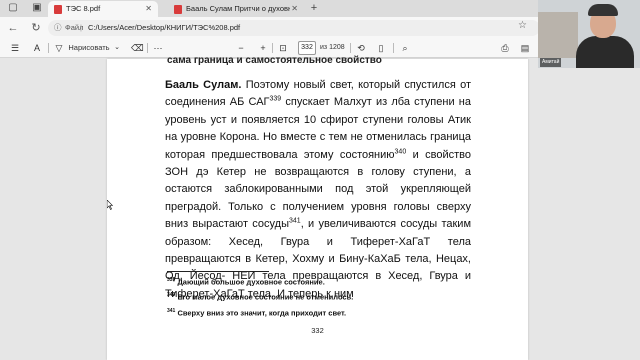  Describe the element at coordinates (171, 295) in the screenshot. I see `footnote-number: 340` at that location.